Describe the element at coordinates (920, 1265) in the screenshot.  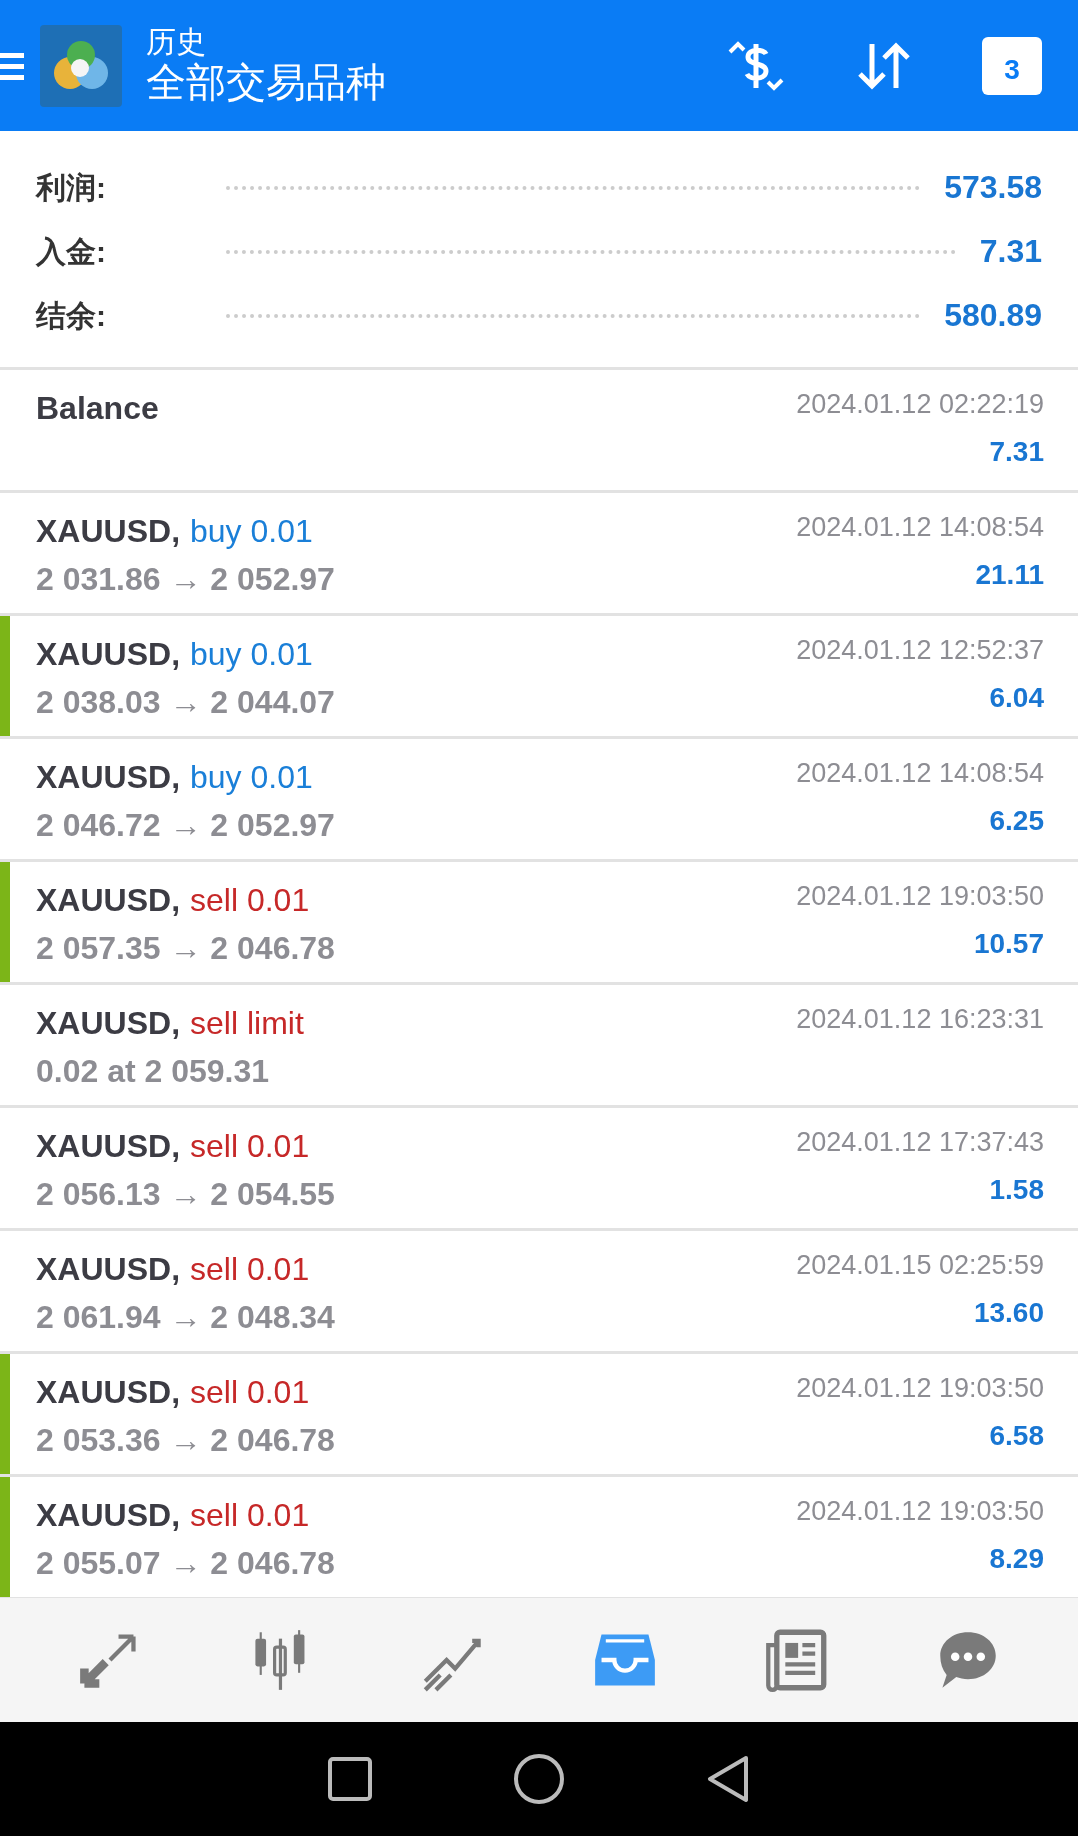
I see `deal-time: 2024.01.15 02:25:59` at that location.